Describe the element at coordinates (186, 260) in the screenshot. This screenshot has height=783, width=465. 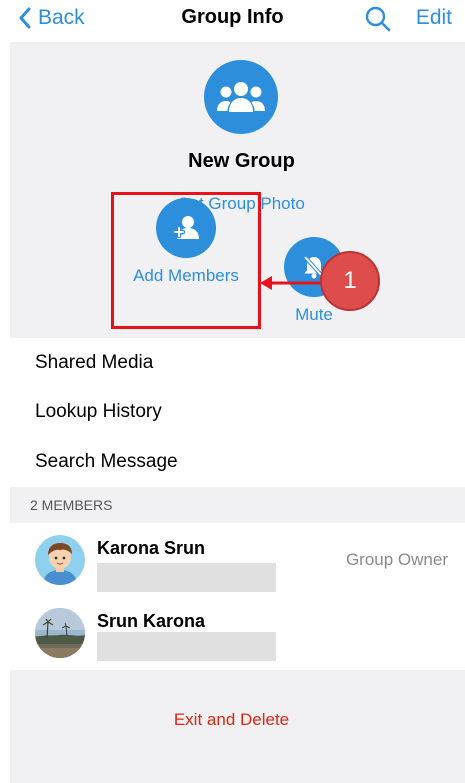
I see `add-members-button: Add Members` at that location.